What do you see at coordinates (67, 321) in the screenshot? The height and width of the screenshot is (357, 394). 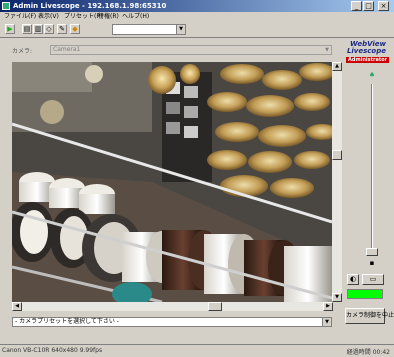 I see `preset-select-value: - カメラプリセットを選択して下さい -` at bounding box center [67, 321].